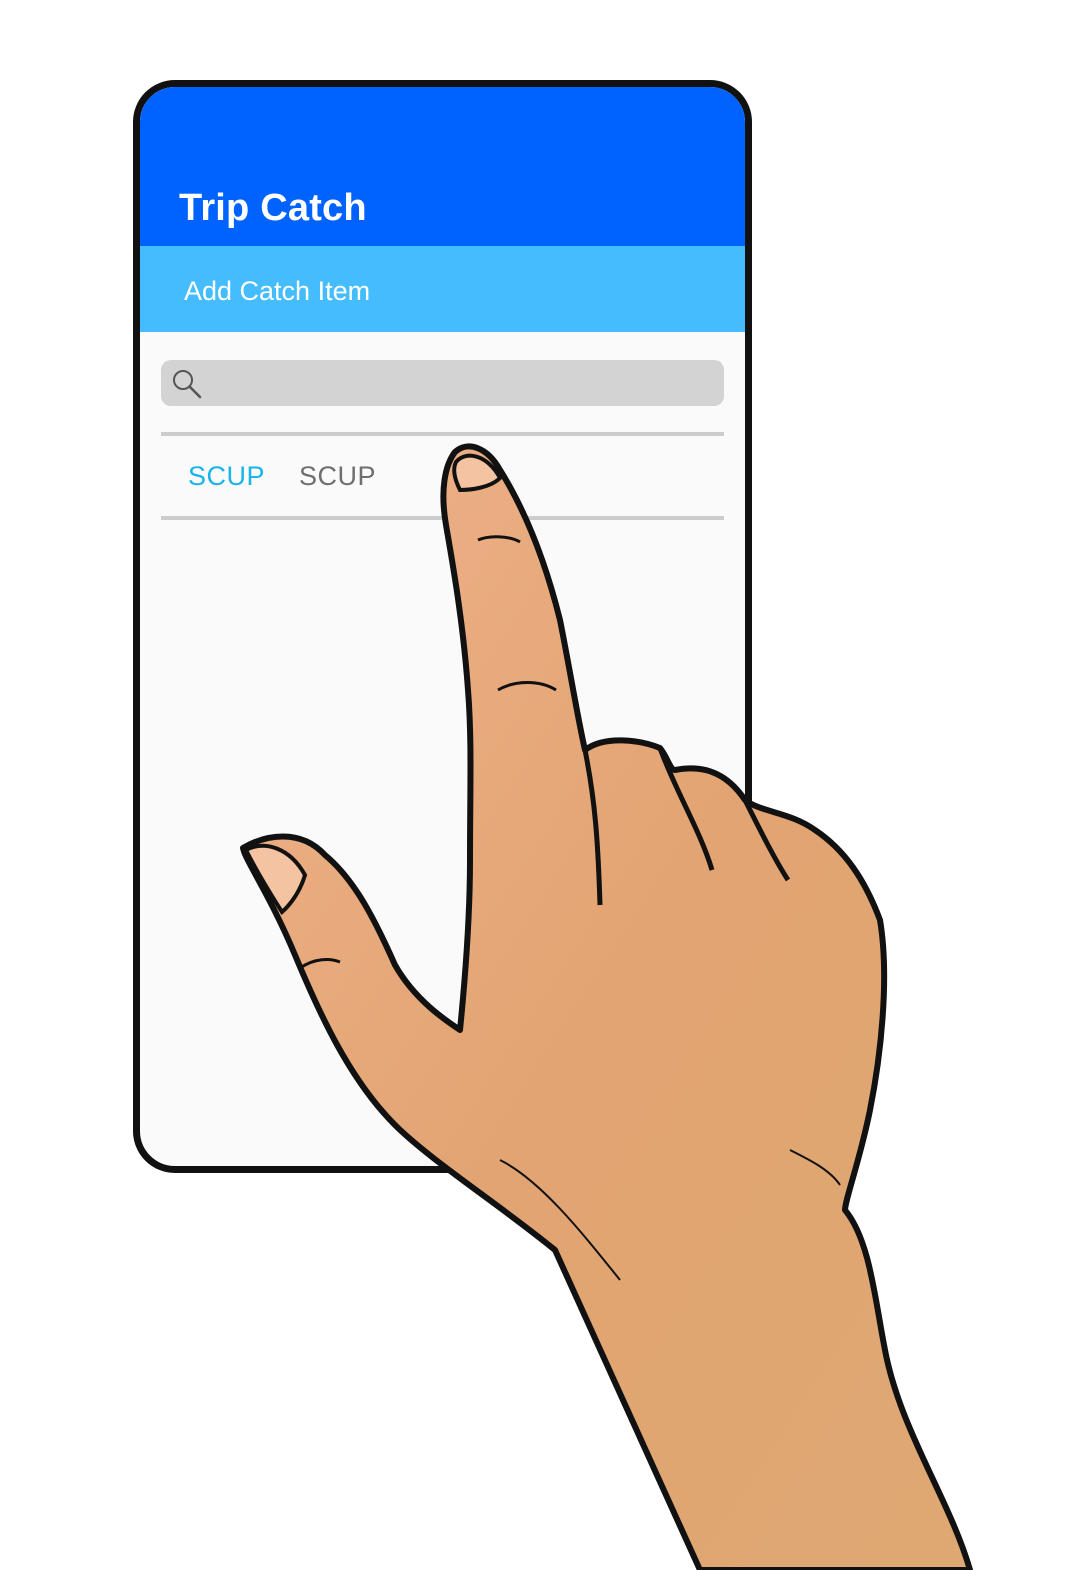  I want to click on sub-header-title: Add Catch Item, so click(277, 291).